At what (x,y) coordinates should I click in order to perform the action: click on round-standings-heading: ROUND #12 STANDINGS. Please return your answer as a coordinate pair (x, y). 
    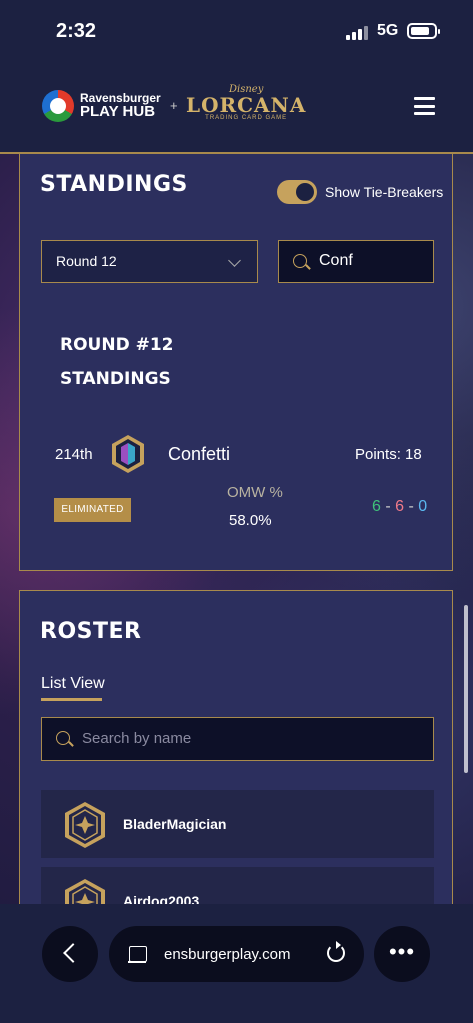
    Looking at the image, I should click on (117, 362).